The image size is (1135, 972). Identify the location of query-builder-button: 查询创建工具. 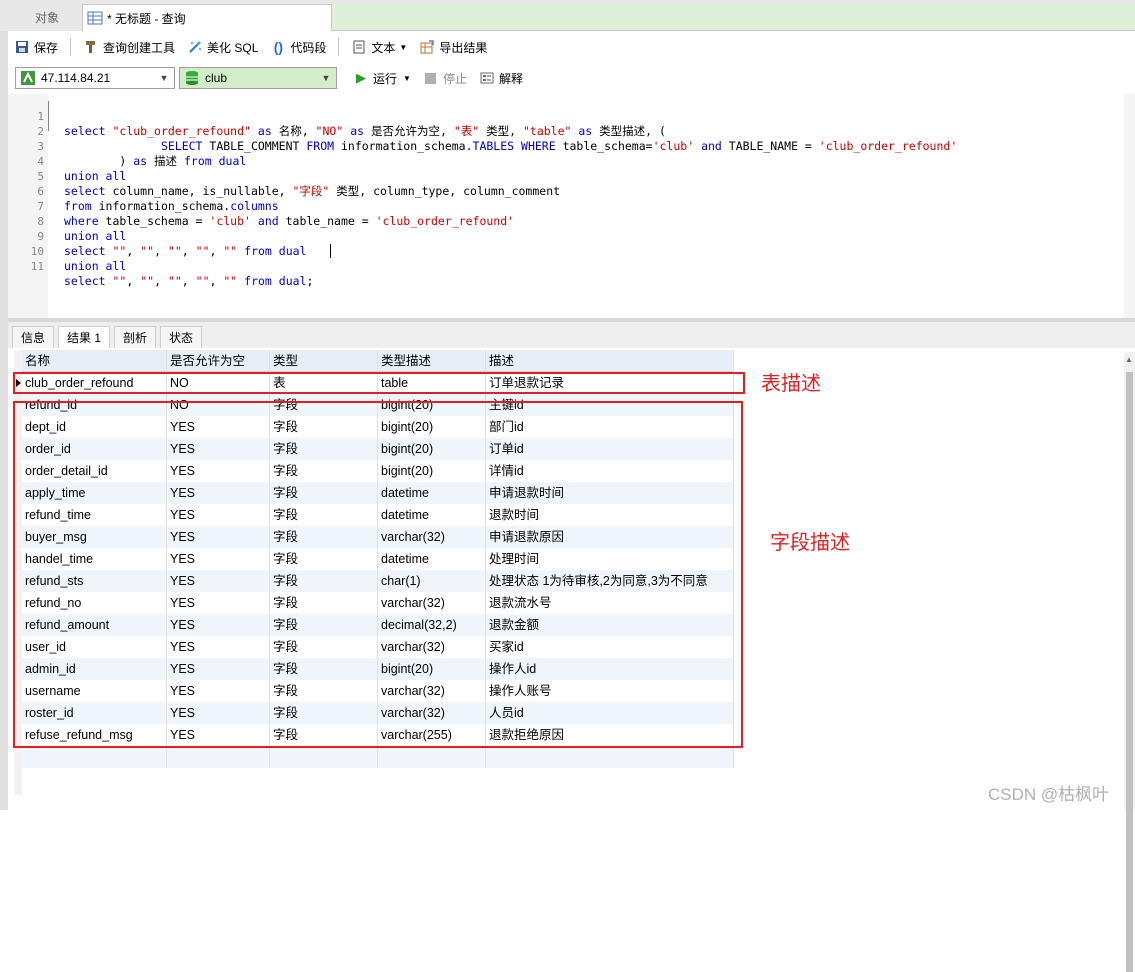
(129, 47).